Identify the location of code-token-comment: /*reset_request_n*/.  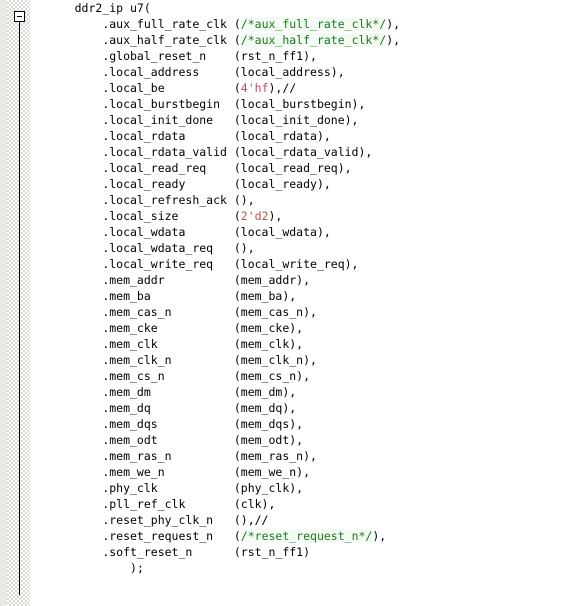
(306, 536).